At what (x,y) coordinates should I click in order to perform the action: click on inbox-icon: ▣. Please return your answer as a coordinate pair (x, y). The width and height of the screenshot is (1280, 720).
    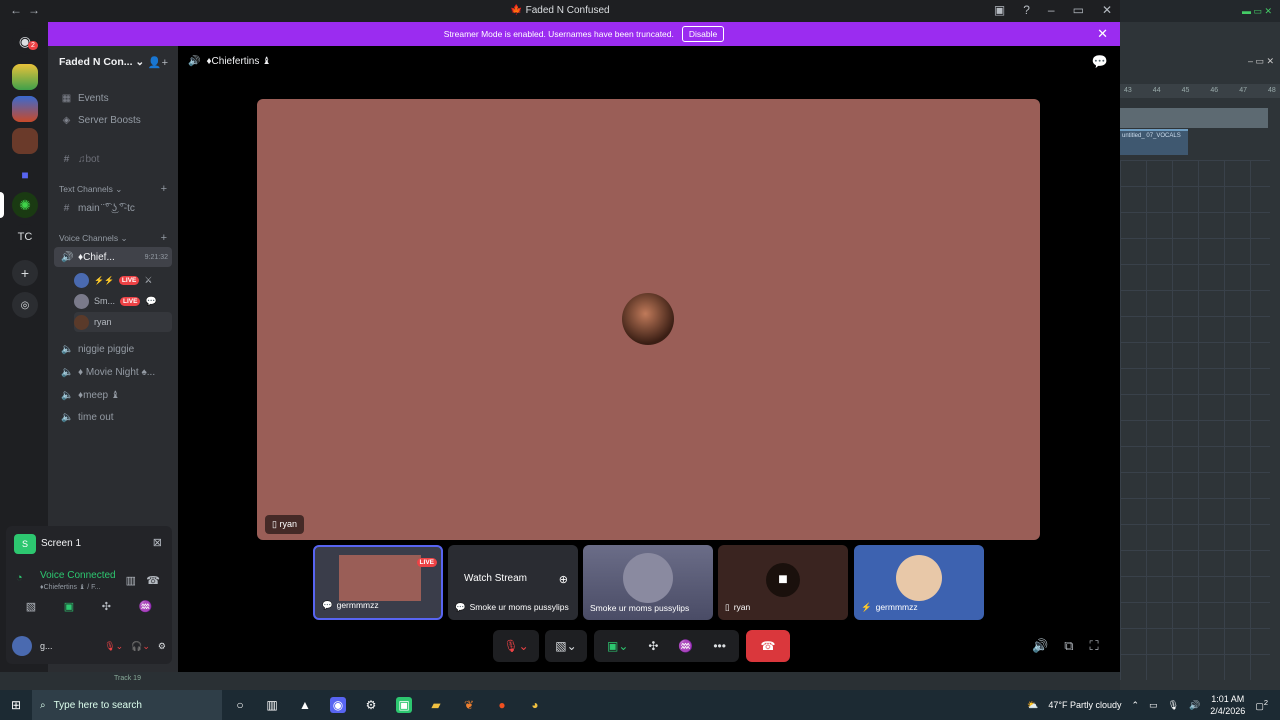
    Looking at the image, I should click on (999, 10).